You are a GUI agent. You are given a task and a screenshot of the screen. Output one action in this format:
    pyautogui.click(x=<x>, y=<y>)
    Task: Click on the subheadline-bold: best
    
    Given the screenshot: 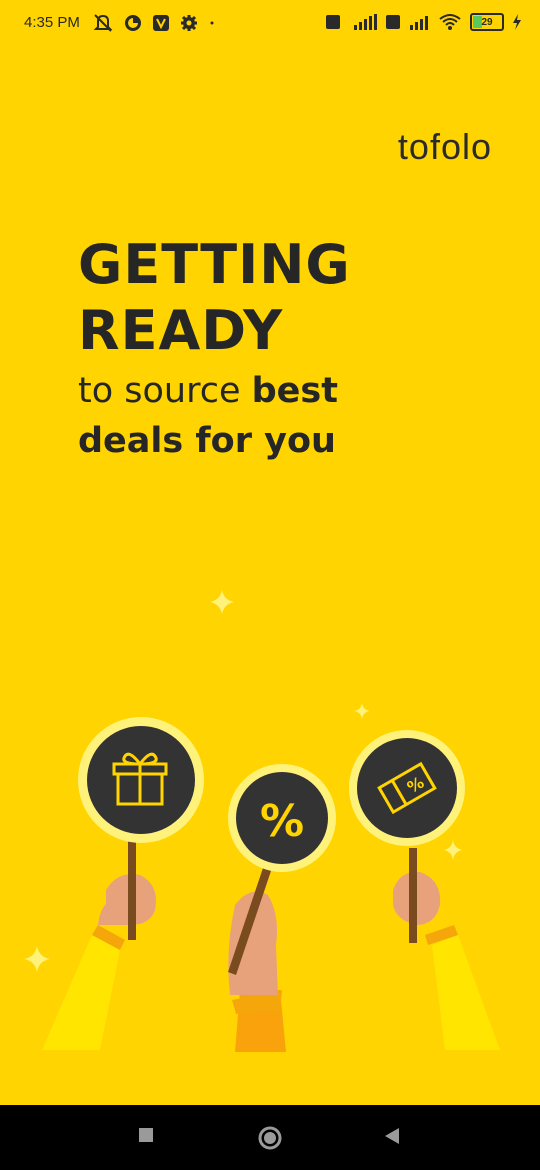 What is the action you would take?
    pyautogui.click(x=294, y=391)
    